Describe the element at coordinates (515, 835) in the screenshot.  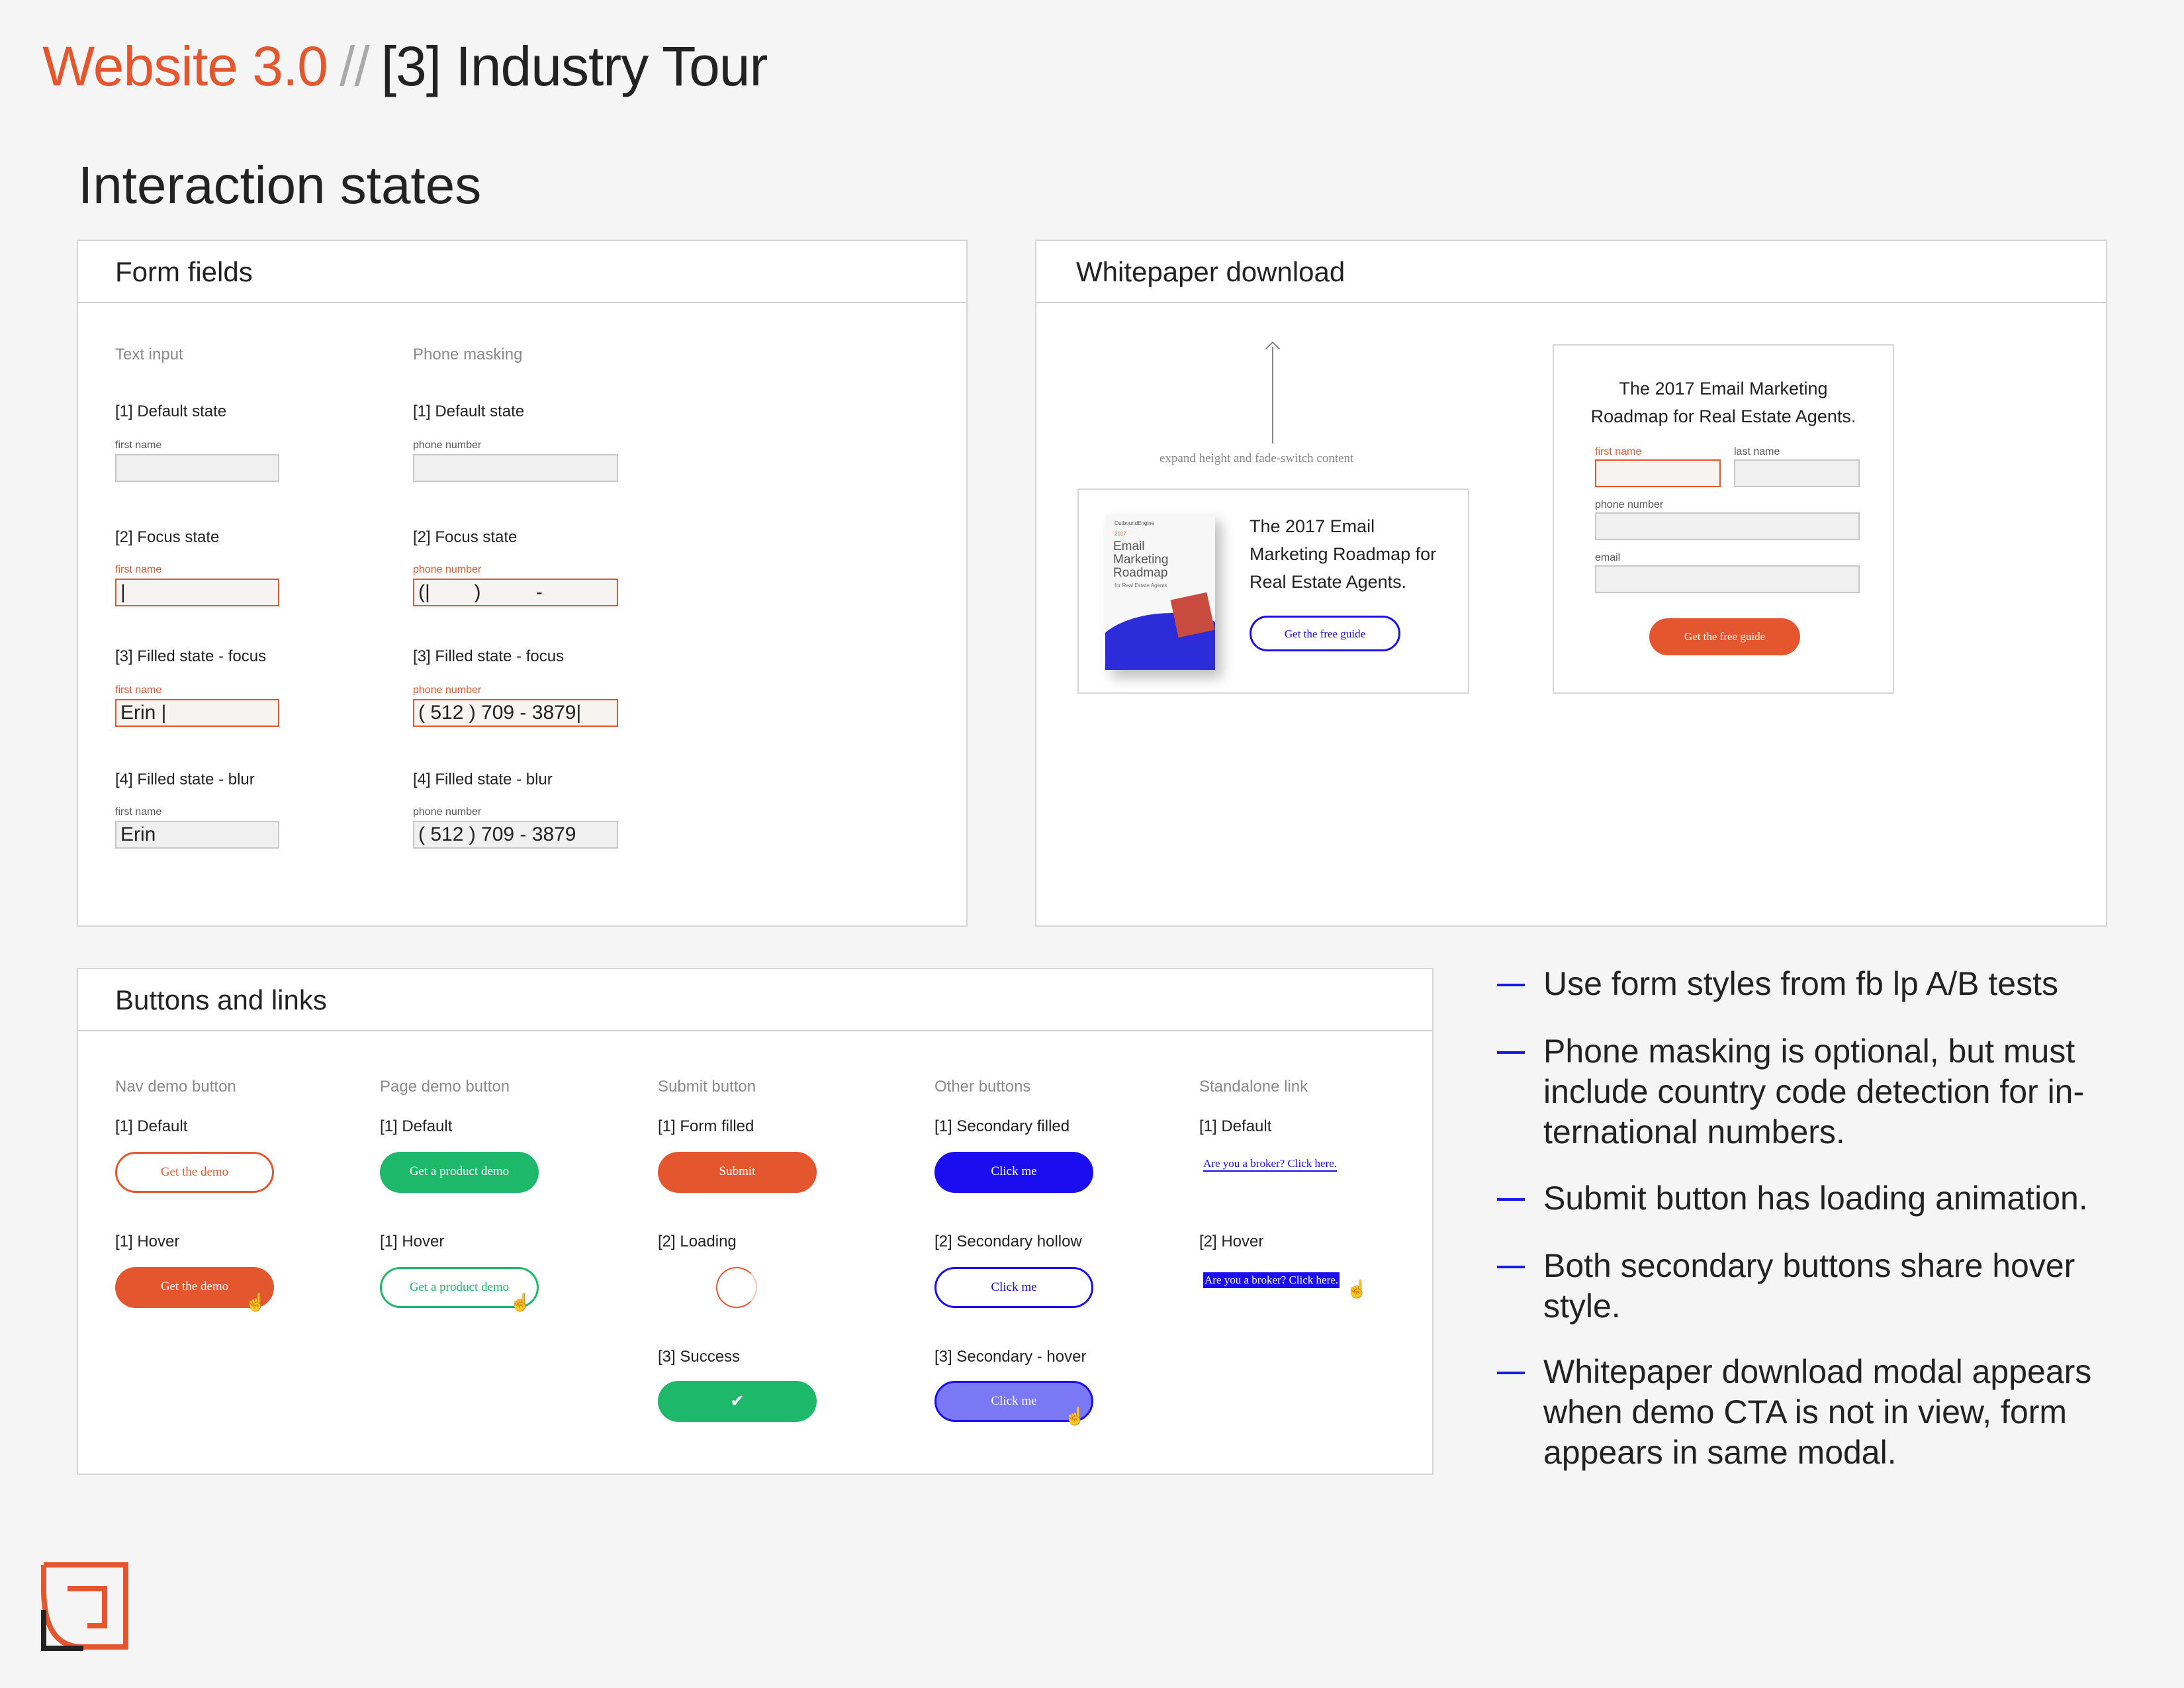
I see `phone-field: ( 512 ) 709 - 3879` at that location.